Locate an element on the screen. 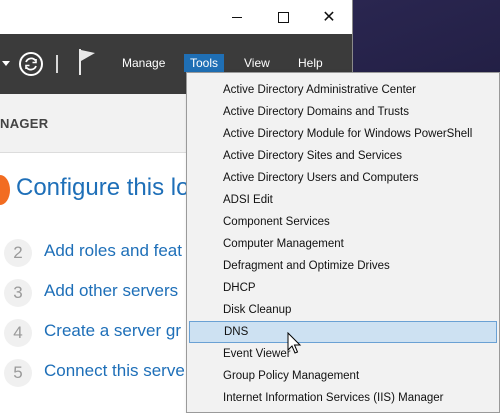 Image resolution: width=500 pixels, height=413 pixels. menu-view: View is located at coordinates (257, 63).